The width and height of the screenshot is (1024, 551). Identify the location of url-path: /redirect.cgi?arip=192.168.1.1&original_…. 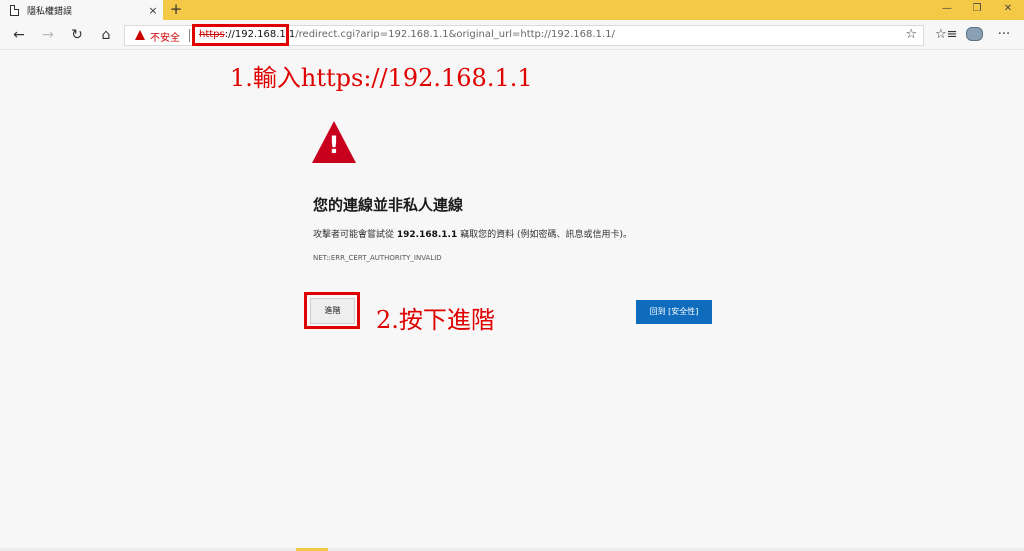
(455, 34).